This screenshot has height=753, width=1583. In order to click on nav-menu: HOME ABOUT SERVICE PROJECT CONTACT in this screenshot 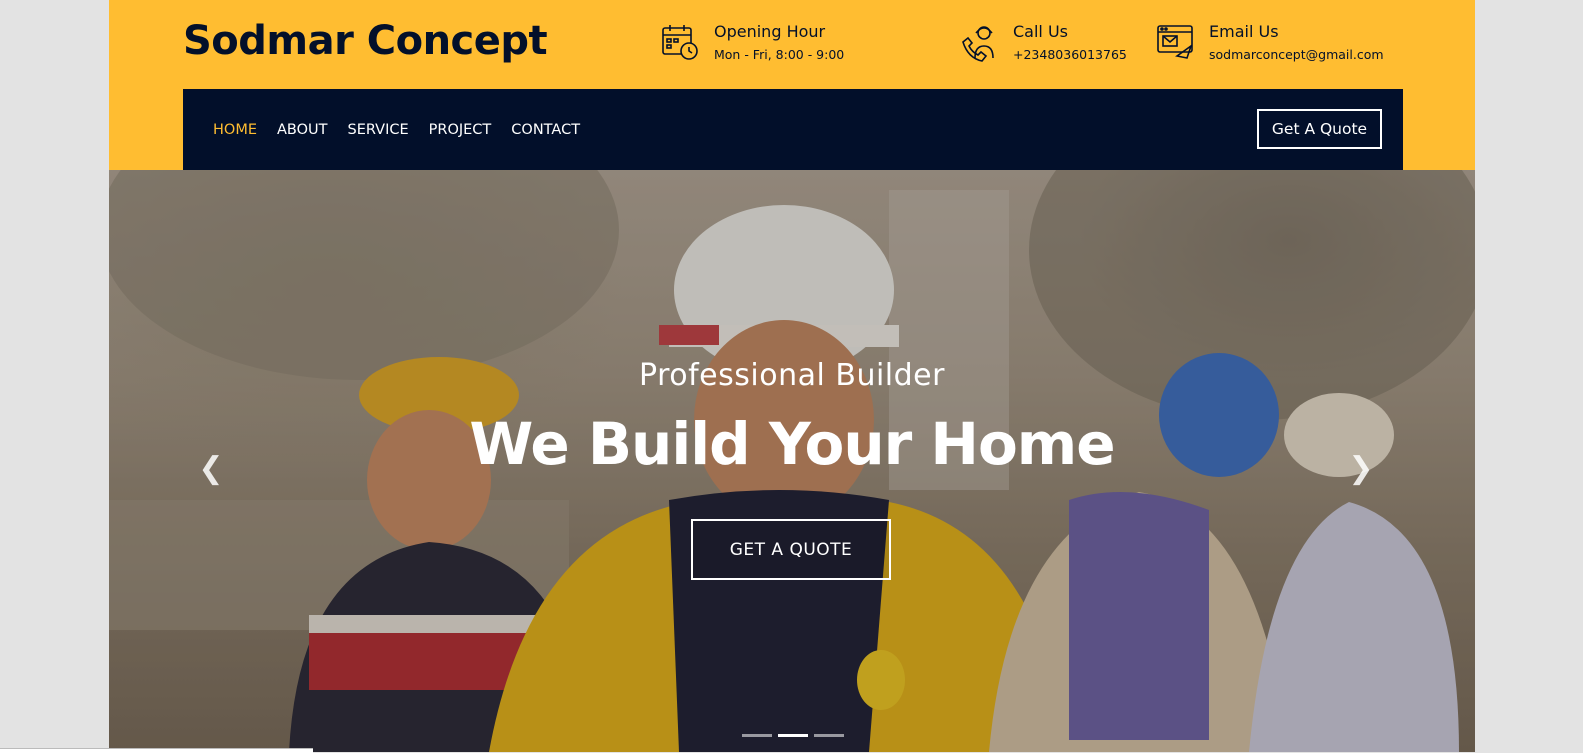, I will do `click(406, 129)`.